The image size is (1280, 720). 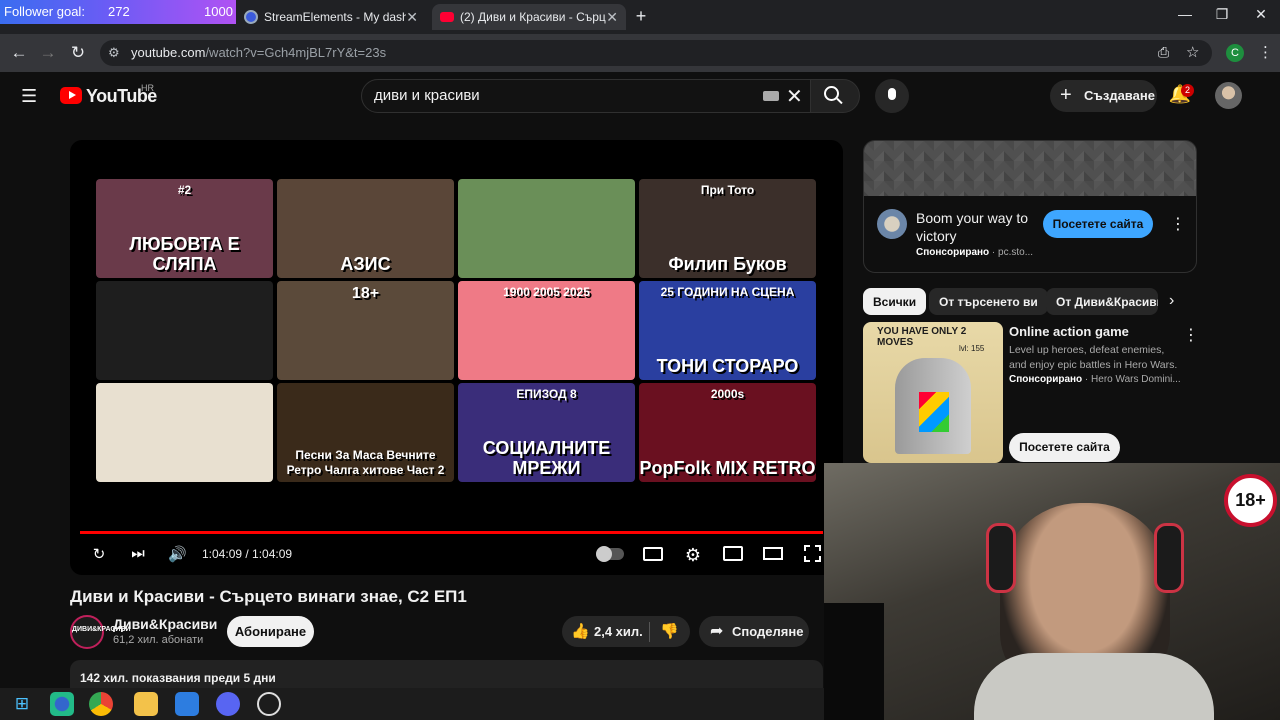 What do you see at coordinates (653, 554) in the screenshot?
I see `subtitles-icon` at bounding box center [653, 554].